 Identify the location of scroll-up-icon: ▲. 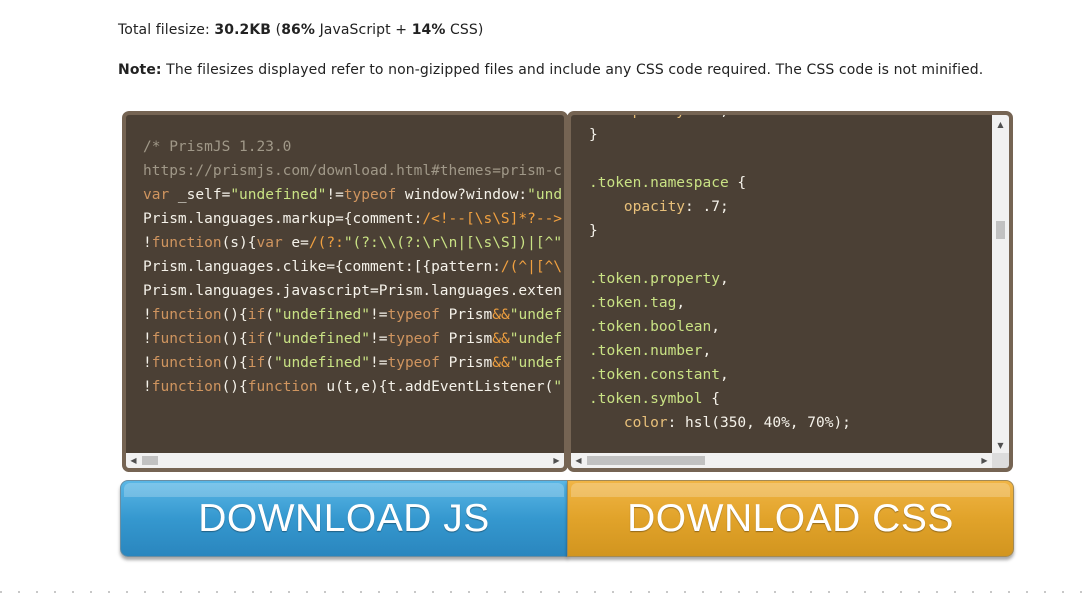
(1000, 124).